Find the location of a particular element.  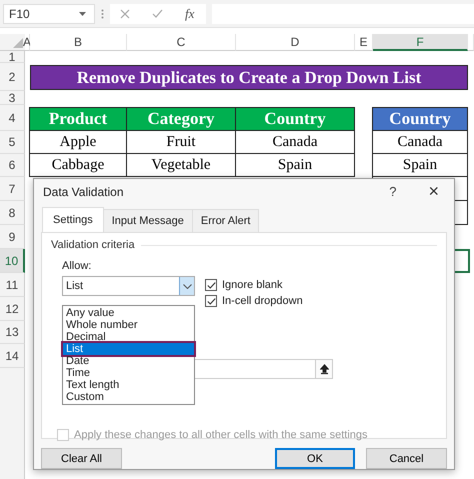

column-header: E is located at coordinates (364, 42).